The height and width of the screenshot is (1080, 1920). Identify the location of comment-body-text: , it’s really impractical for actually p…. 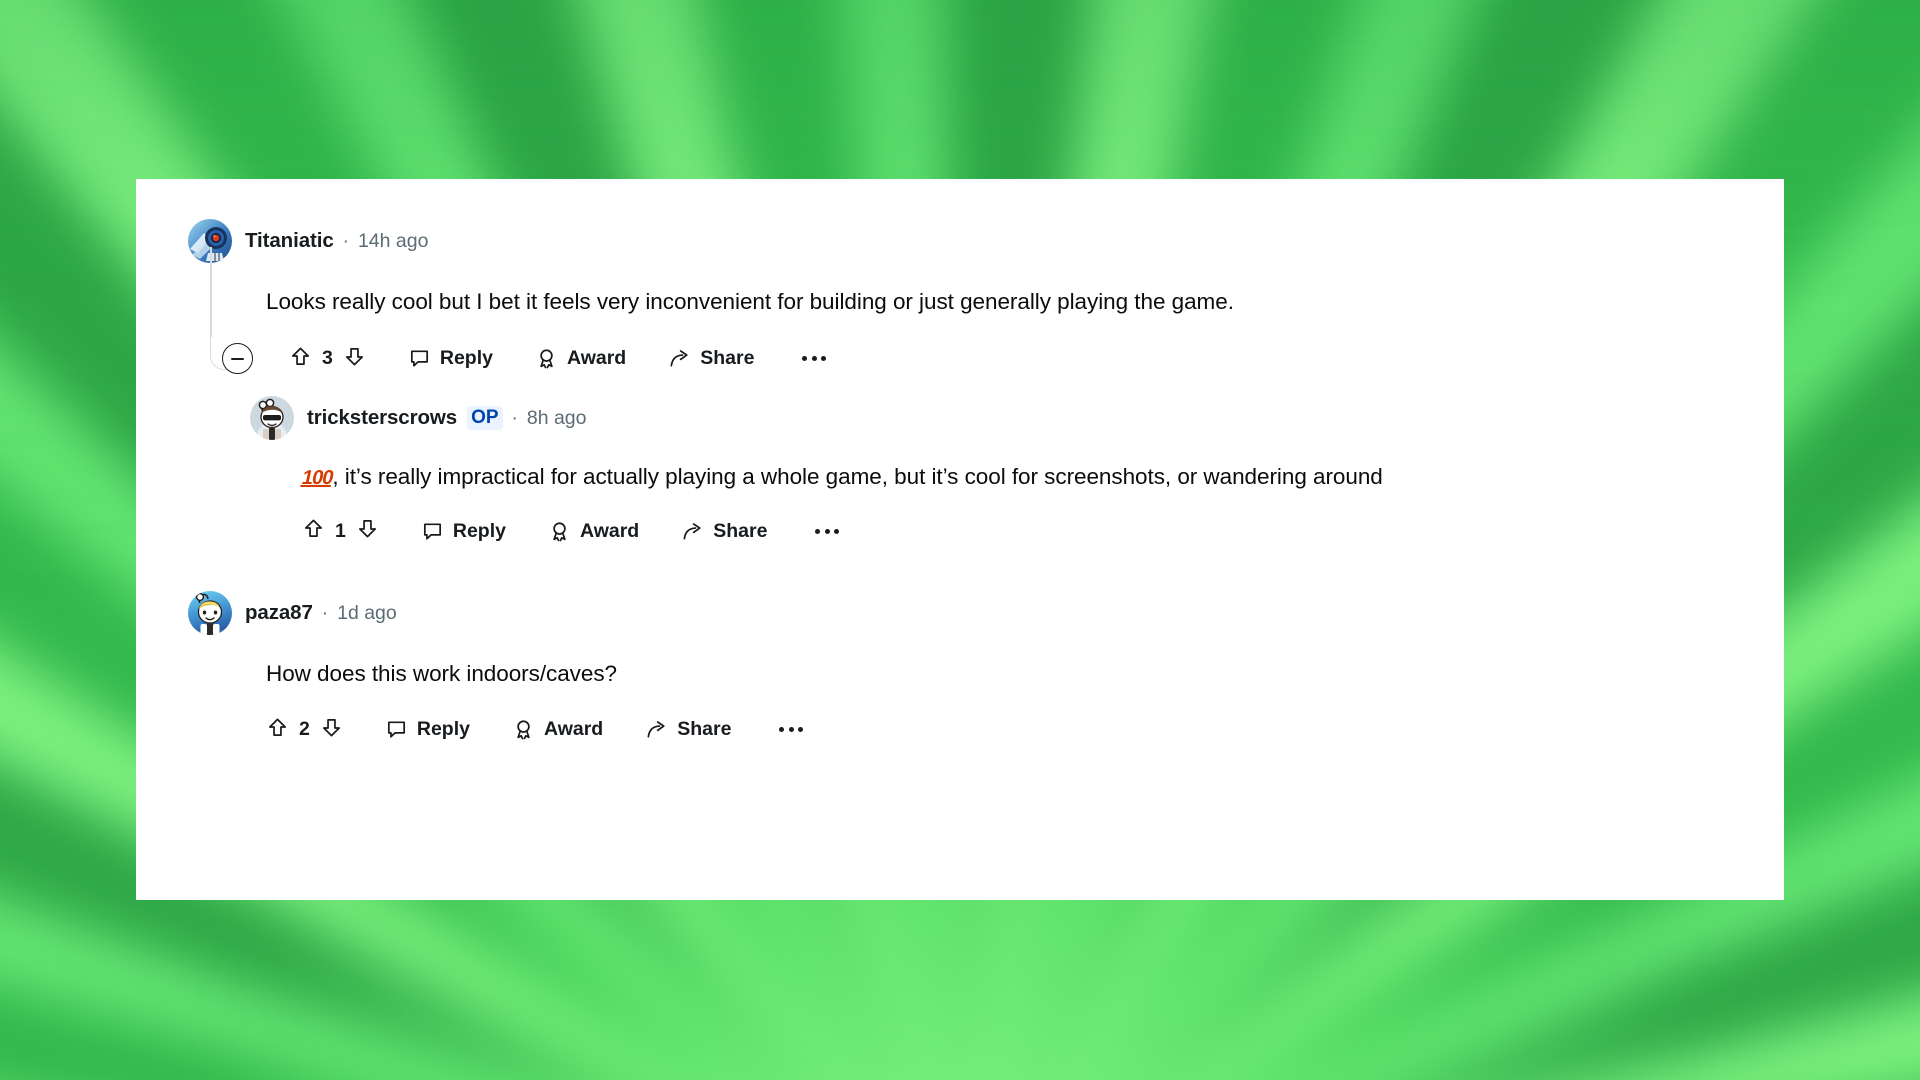
(857, 477).